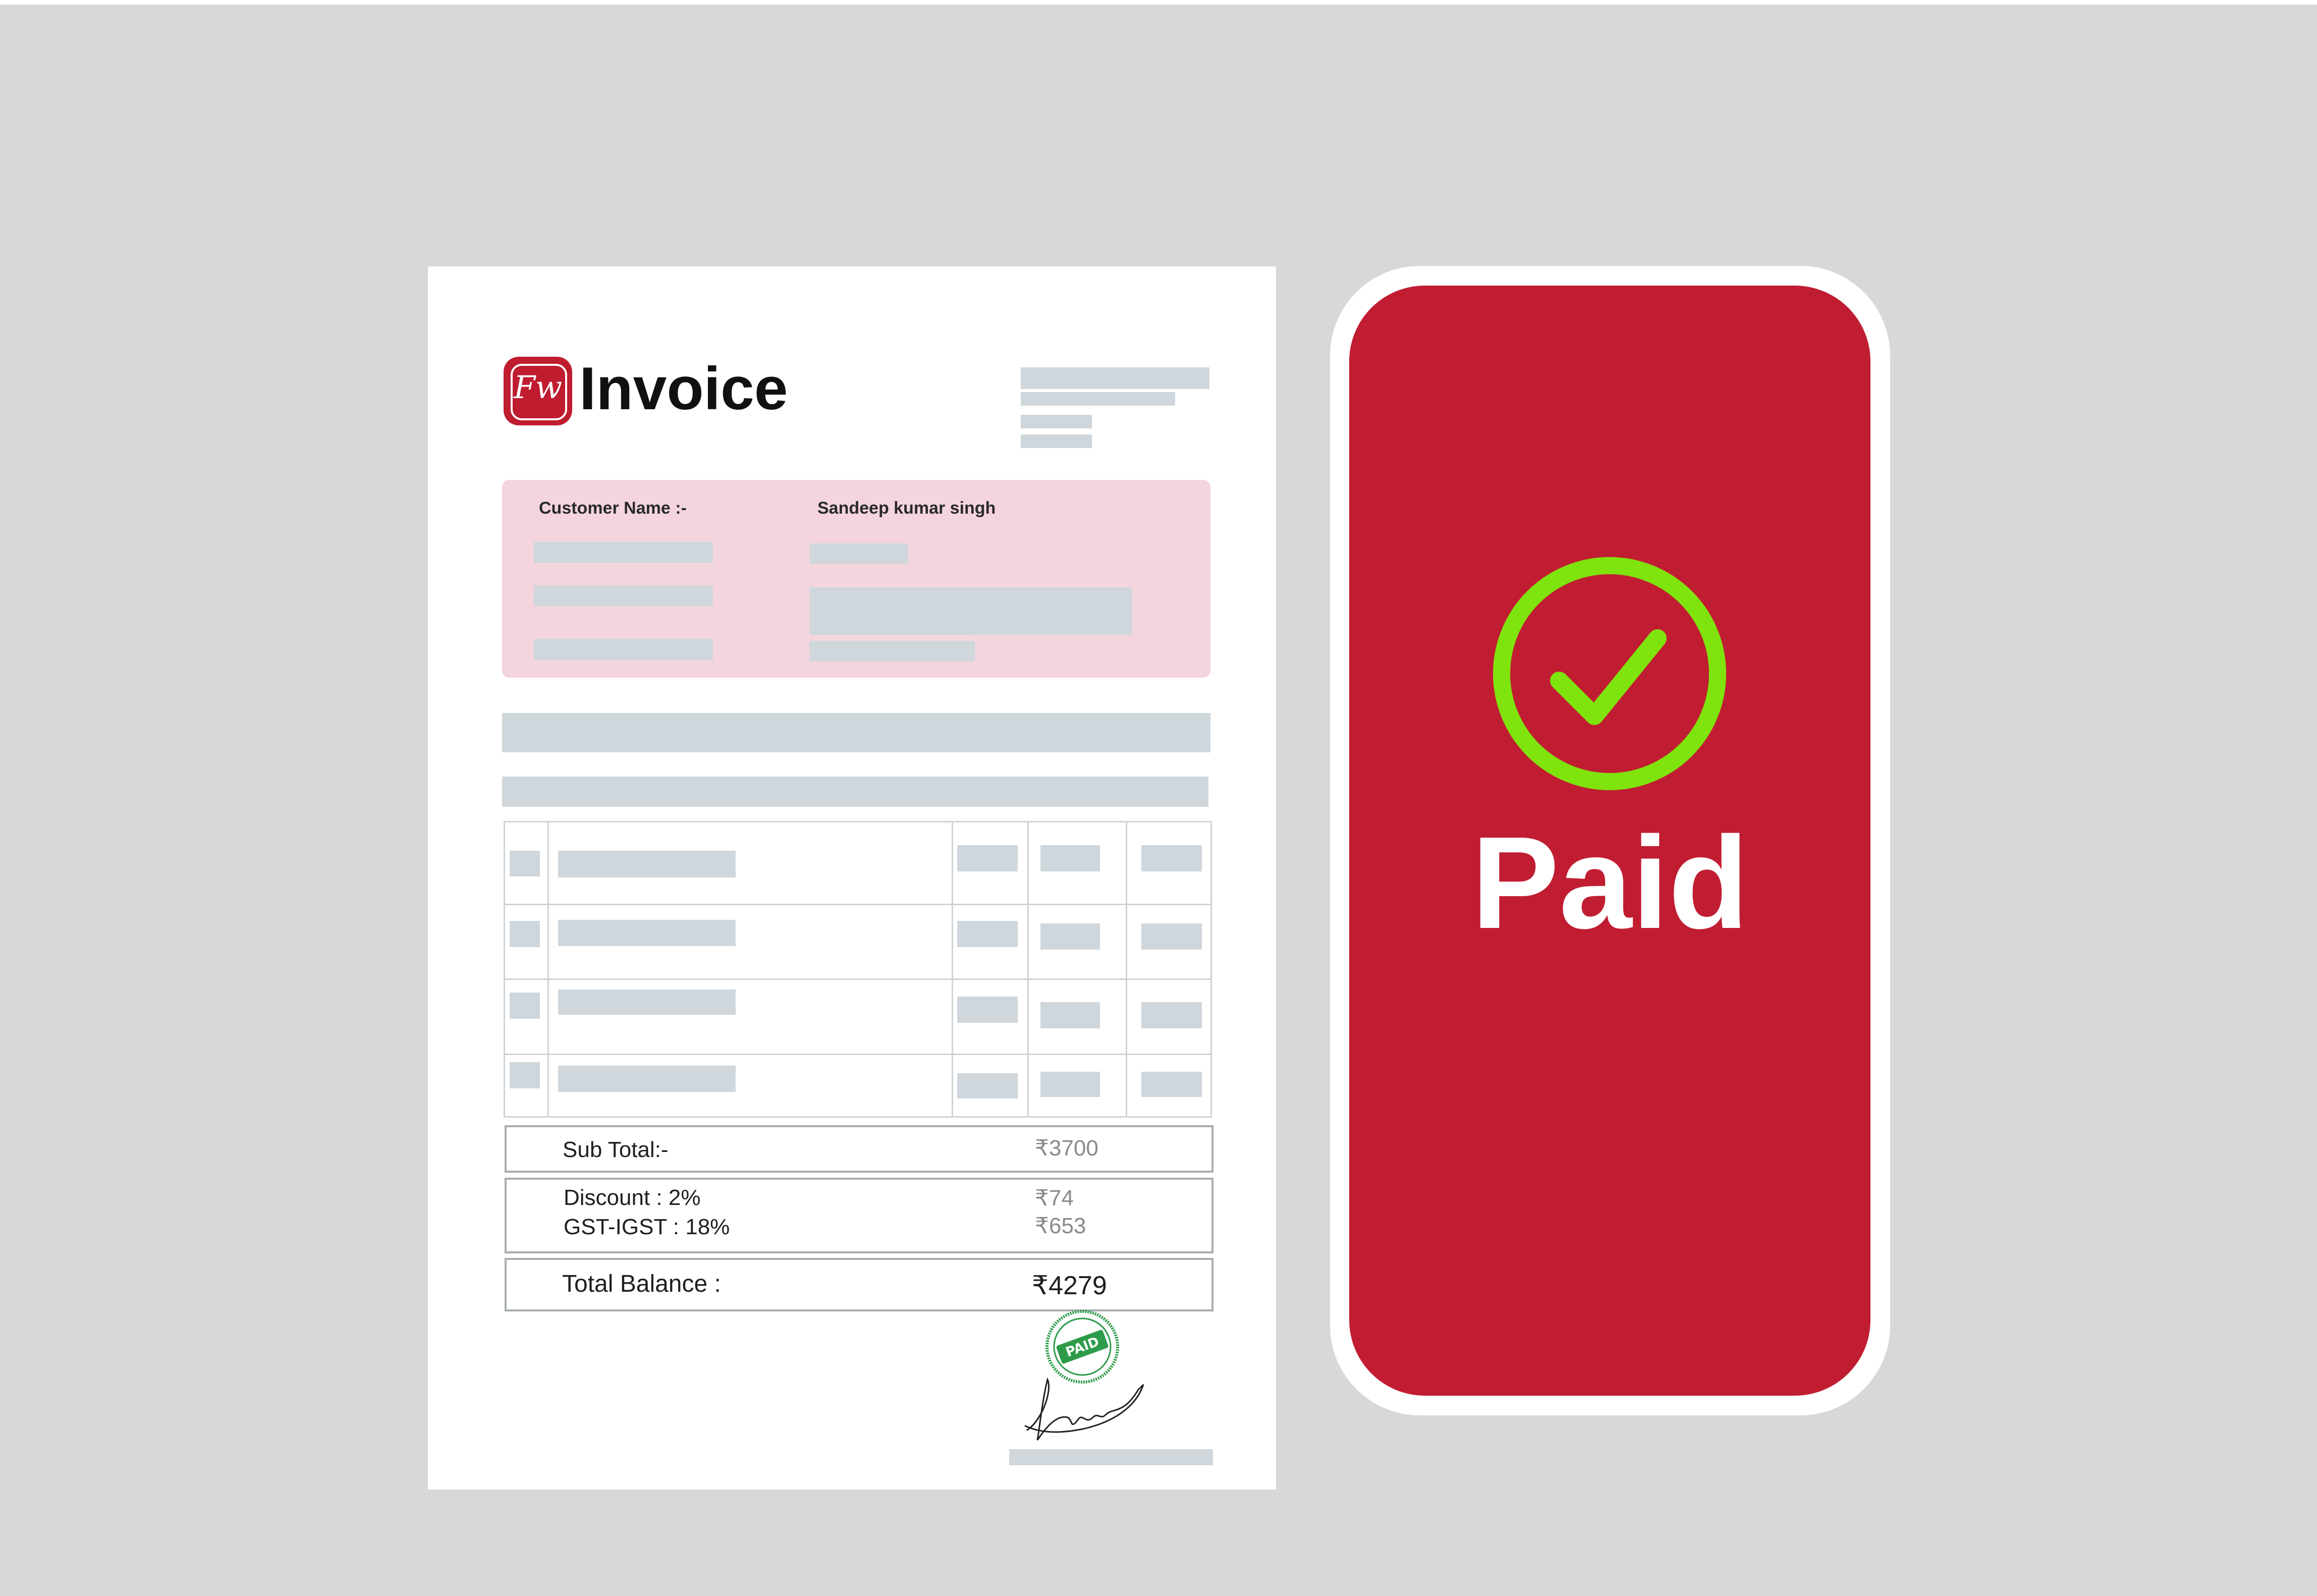 The height and width of the screenshot is (1596, 2317). What do you see at coordinates (1111, 1457) in the screenshot?
I see `signature-placeholder-line` at bounding box center [1111, 1457].